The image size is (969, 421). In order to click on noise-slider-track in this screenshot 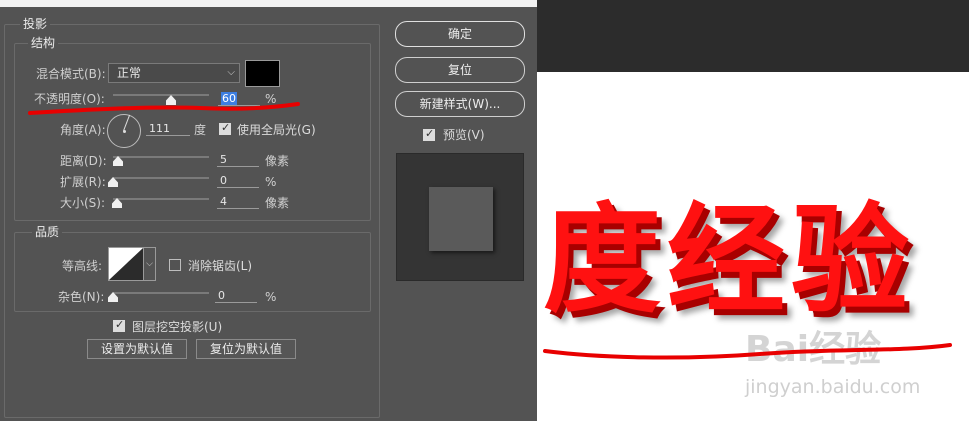, I will do `click(161, 293)`.